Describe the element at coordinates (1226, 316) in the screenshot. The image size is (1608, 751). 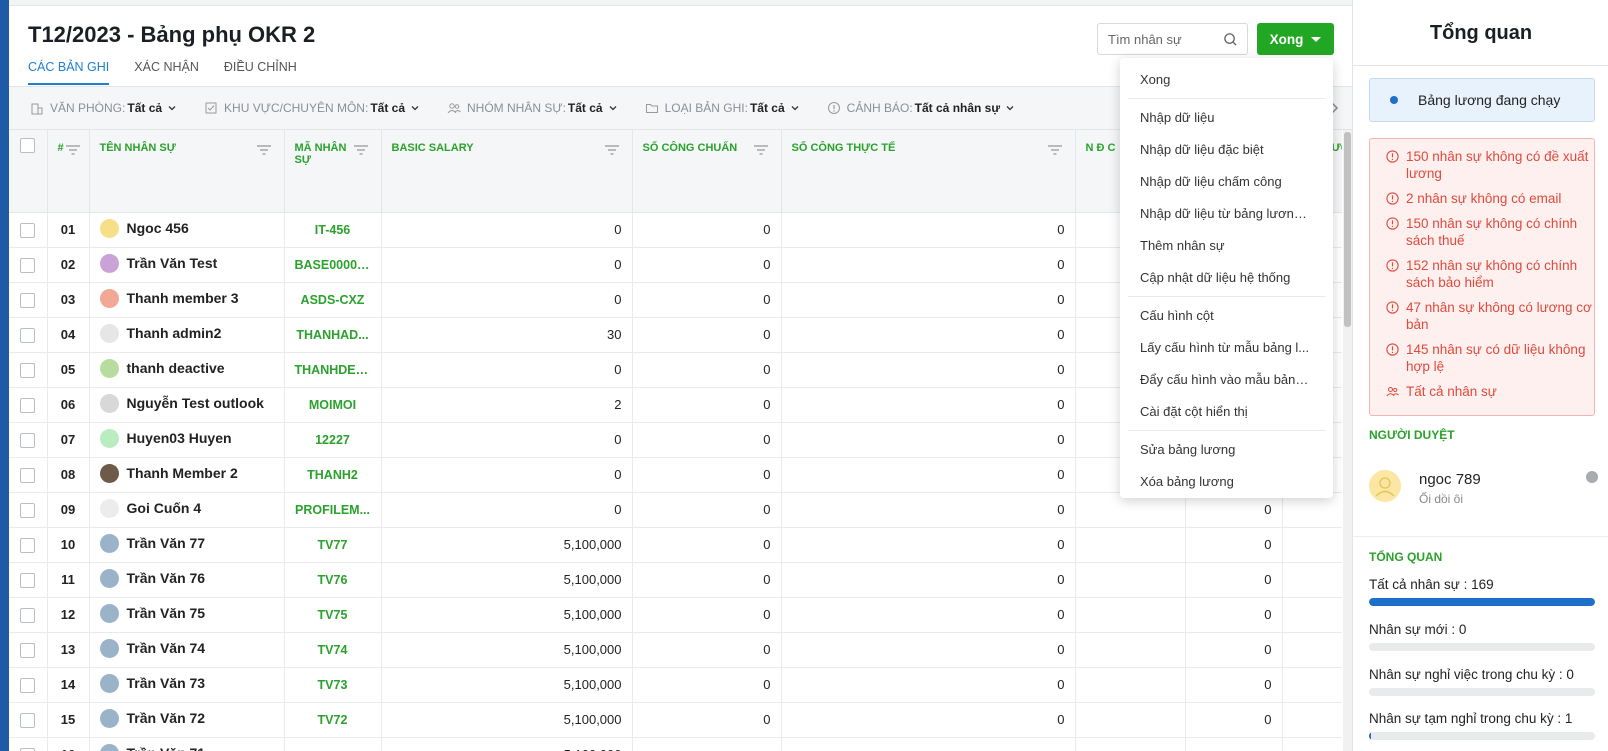
I see `menu-item: Cấu hình cột` at that location.